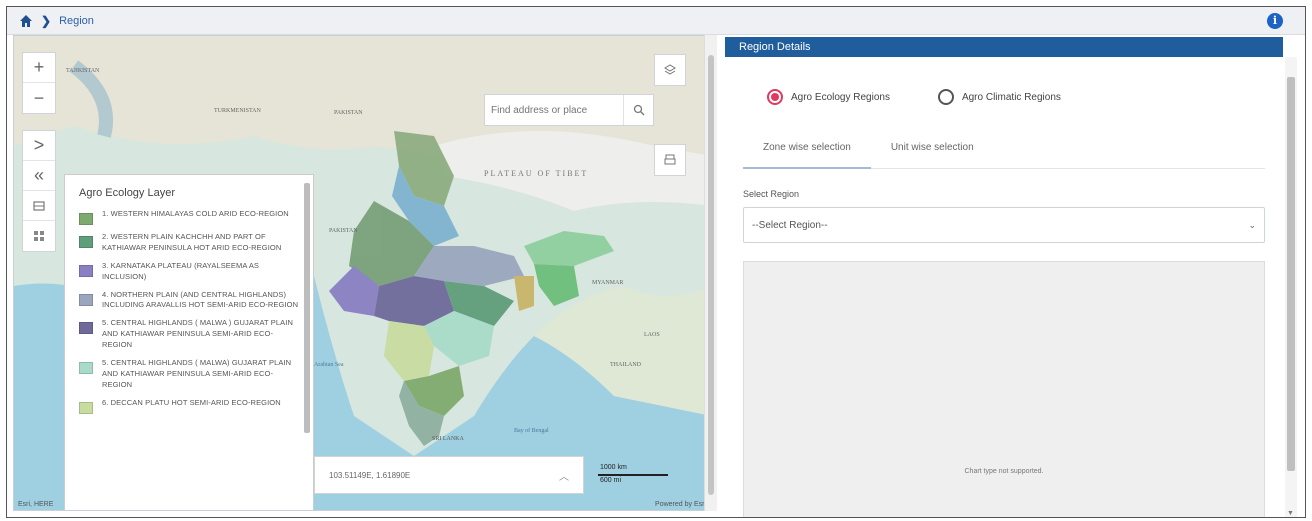 Image resolution: width=1312 pixels, height=521 pixels. I want to click on legend-title: Agro Ecology Layer, so click(127, 193).